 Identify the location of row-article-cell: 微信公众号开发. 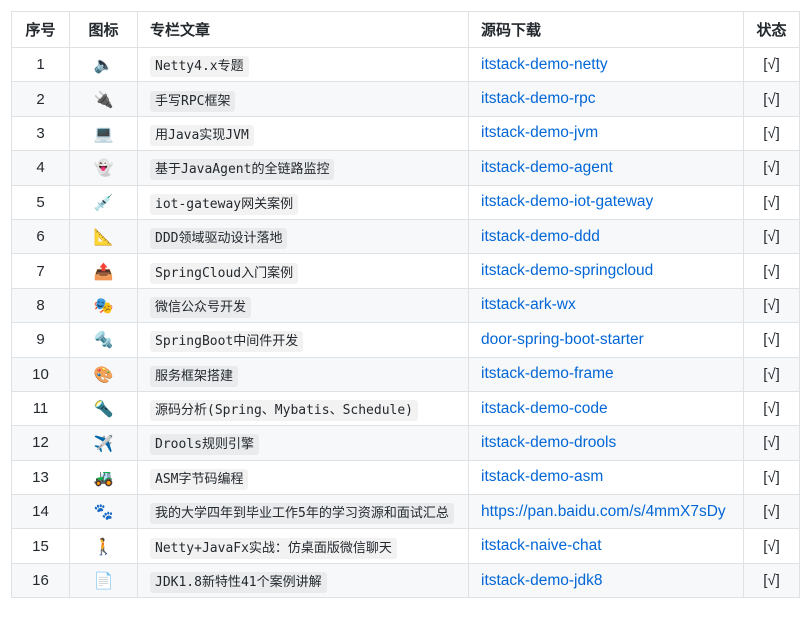
(303, 305).